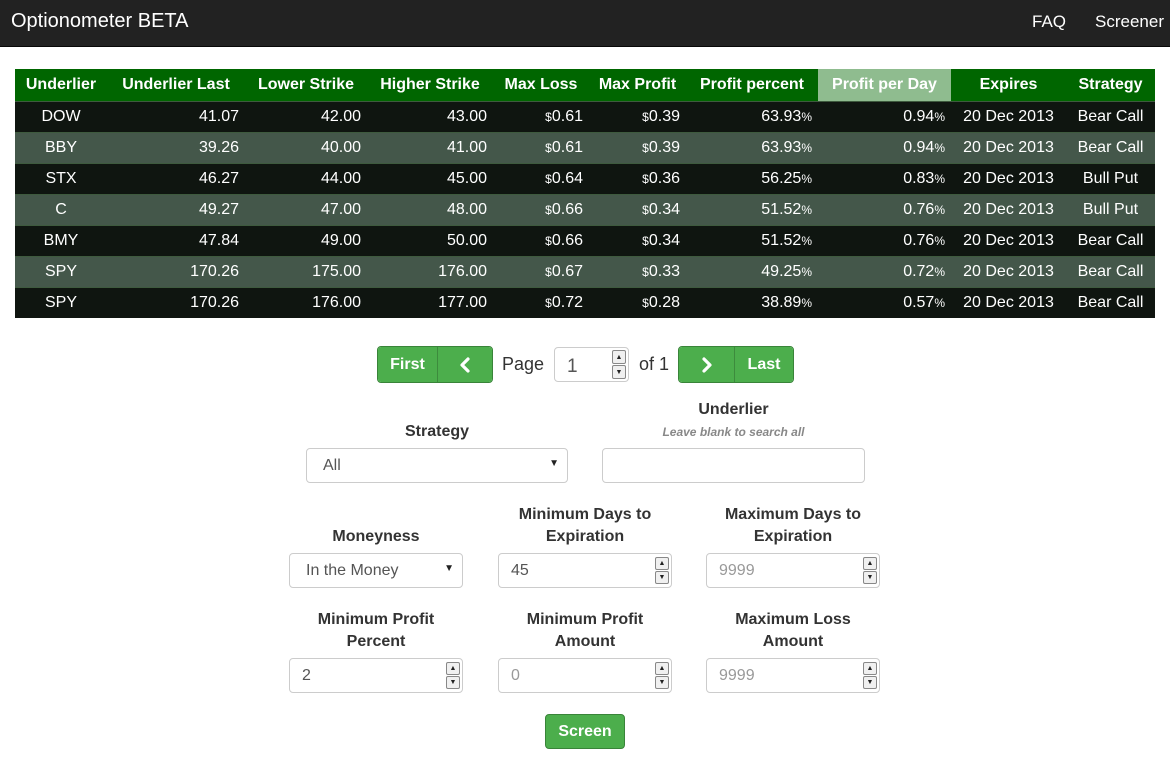  I want to click on cell-higher-strike: 50.00, so click(430, 240).